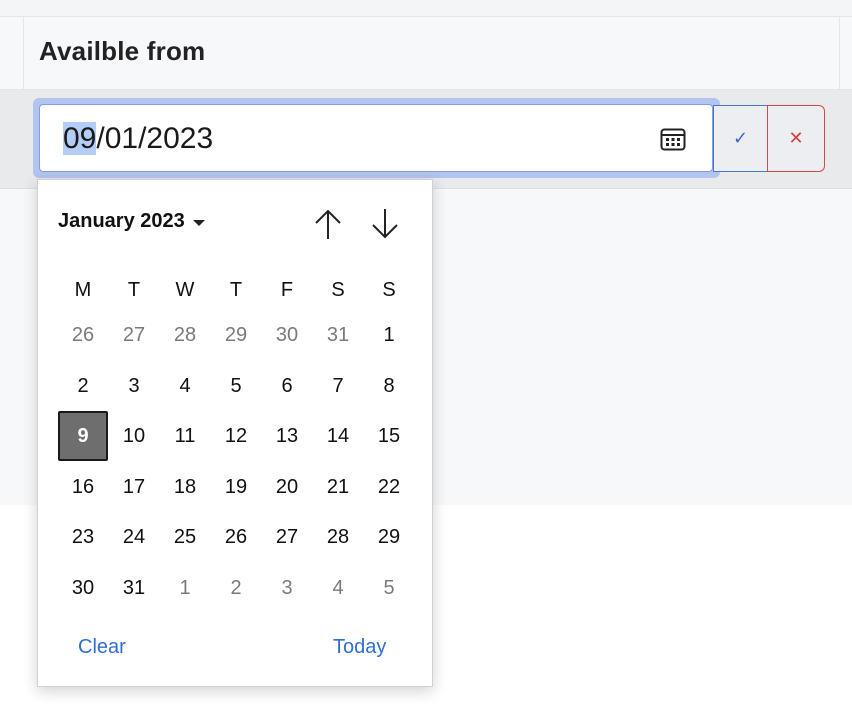 Image resolution: width=852 pixels, height=704 pixels. I want to click on arrow-down-icon, so click(385, 224).